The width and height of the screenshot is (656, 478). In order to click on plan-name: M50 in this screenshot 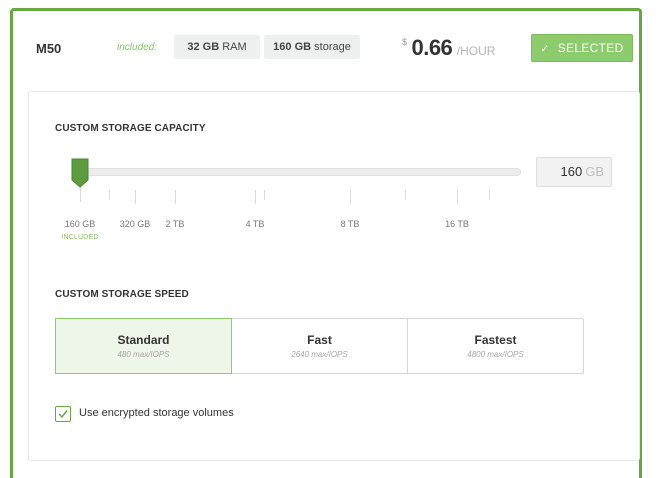, I will do `click(49, 48)`.